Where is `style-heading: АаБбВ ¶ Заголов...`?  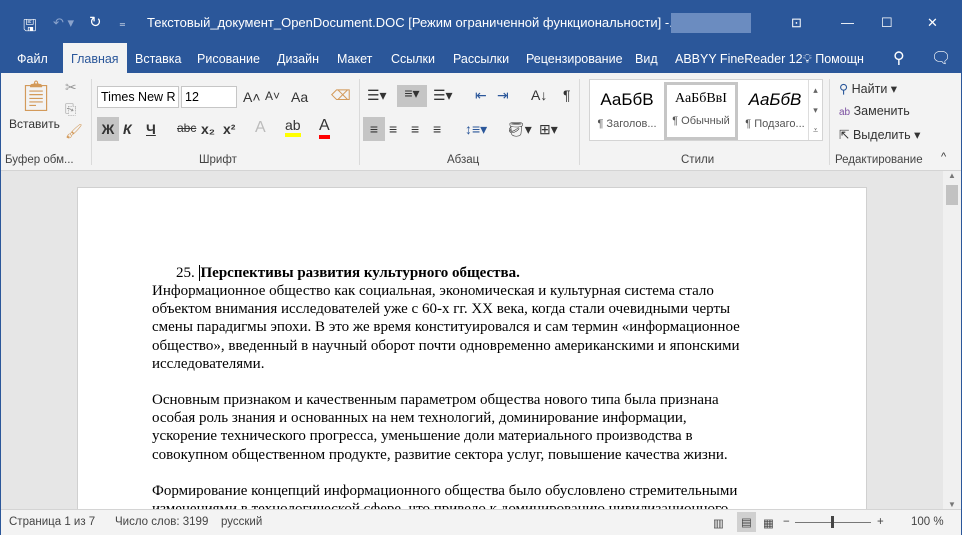 style-heading: АаБбВ ¶ Заголов... is located at coordinates (627, 112).